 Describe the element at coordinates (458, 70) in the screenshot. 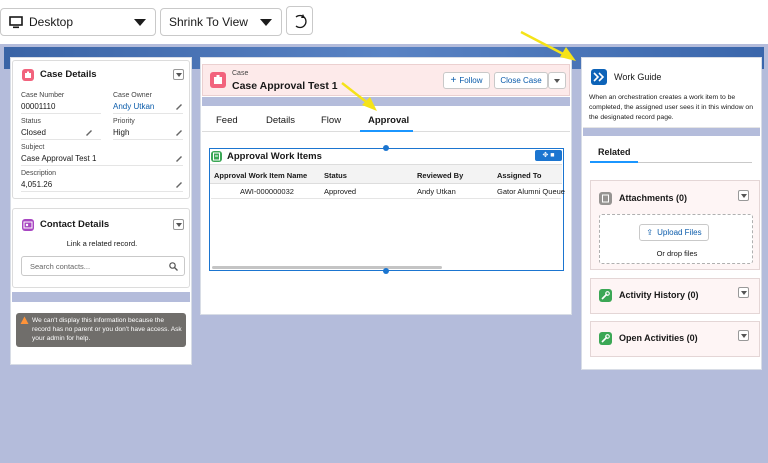

I see `annotation-arrows` at that location.